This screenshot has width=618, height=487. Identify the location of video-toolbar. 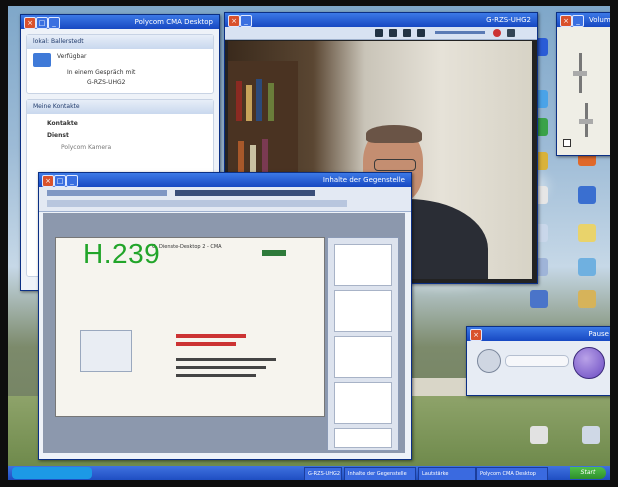
(381, 33).